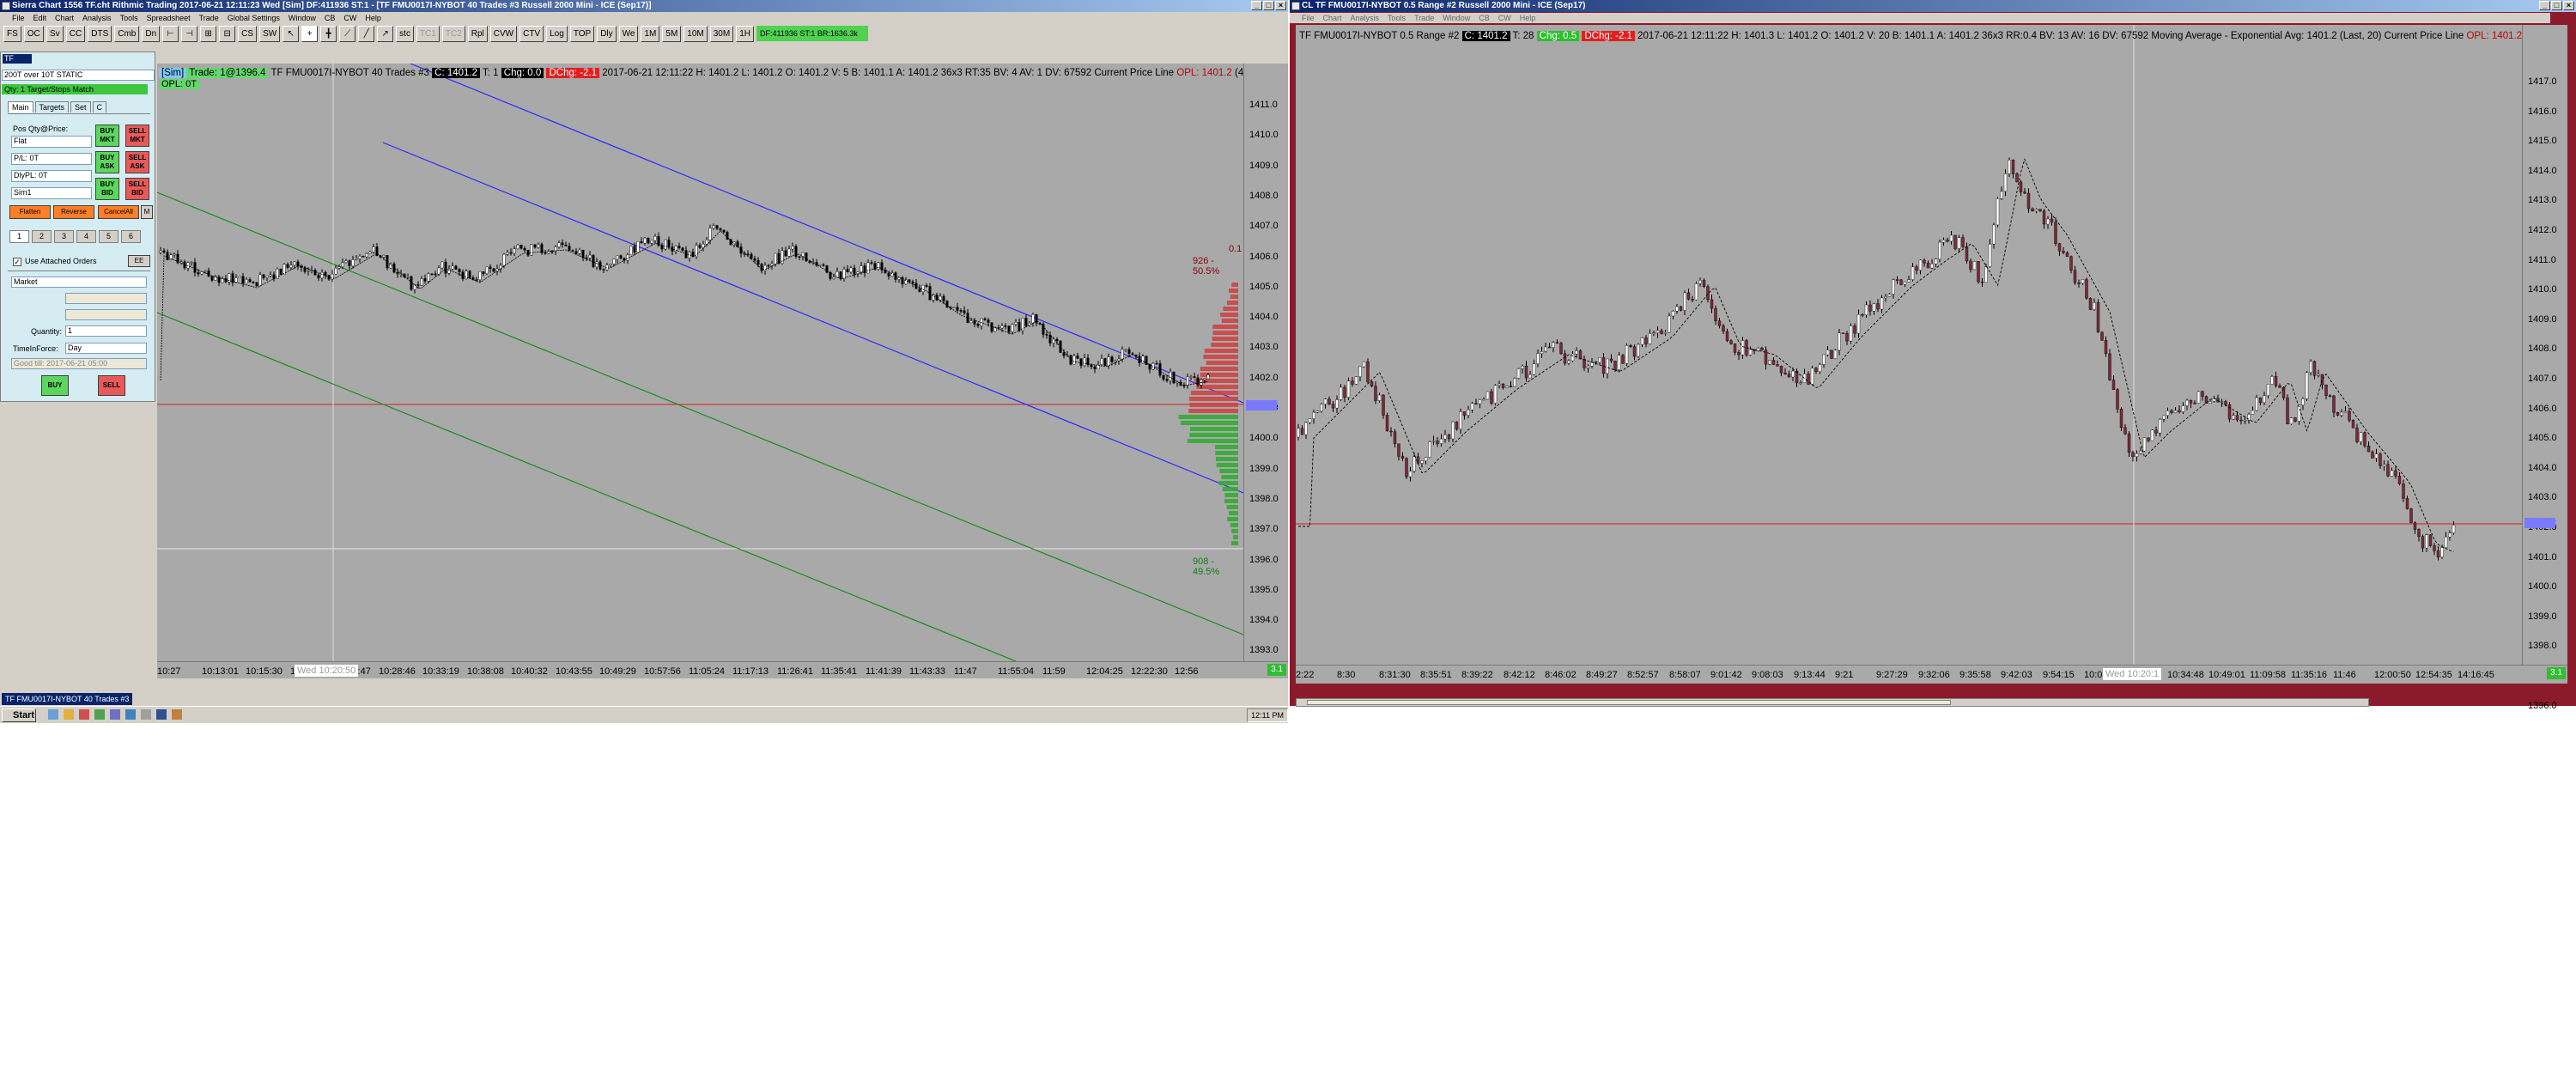 This screenshot has width=2576, height=1076. I want to click on menu-file: File, so click(18, 18).